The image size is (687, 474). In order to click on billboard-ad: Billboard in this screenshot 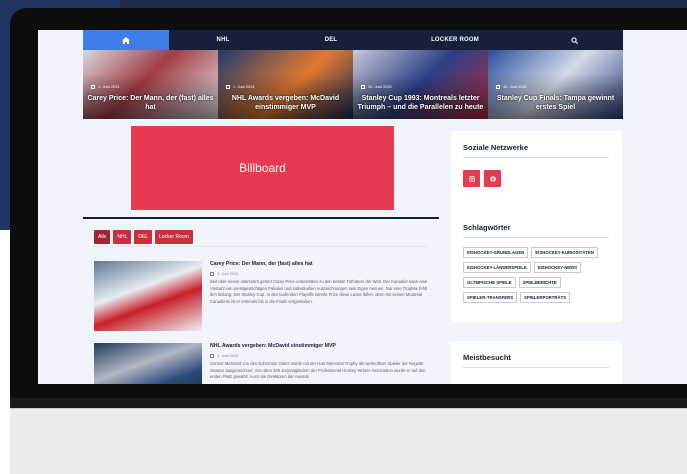, I will do `click(262, 168)`.